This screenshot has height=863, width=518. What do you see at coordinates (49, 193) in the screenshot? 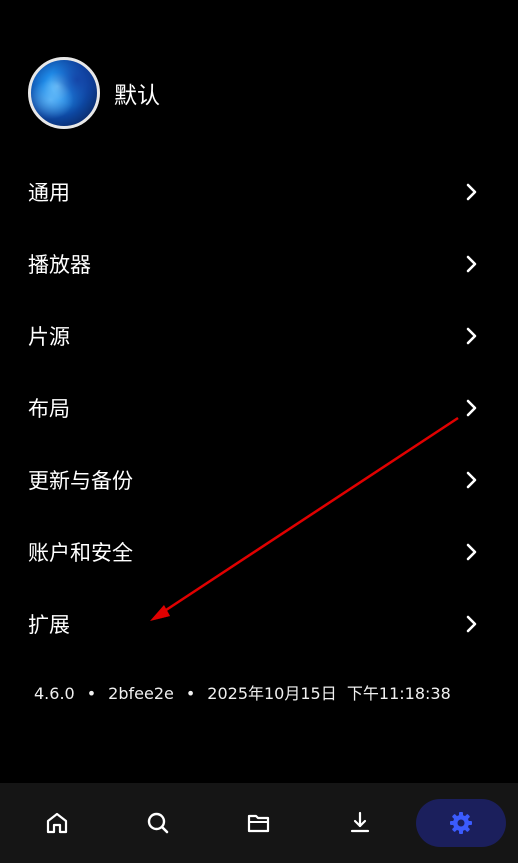
I see `menu-item-label: 通用` at bounding box center [49, 193].